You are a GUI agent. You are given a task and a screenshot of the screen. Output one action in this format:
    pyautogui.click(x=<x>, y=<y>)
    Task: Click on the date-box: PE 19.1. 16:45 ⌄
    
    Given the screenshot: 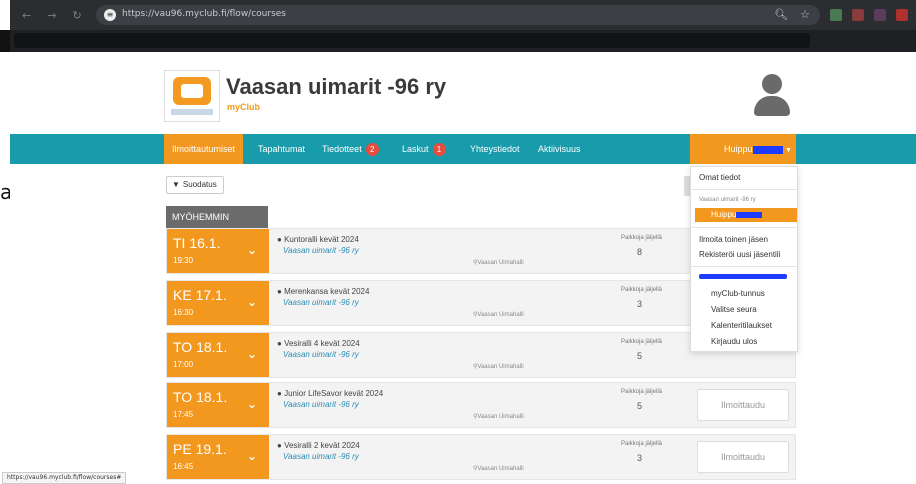 What is the action you would take?
    pyautogui.click(x=218, y=457)
    